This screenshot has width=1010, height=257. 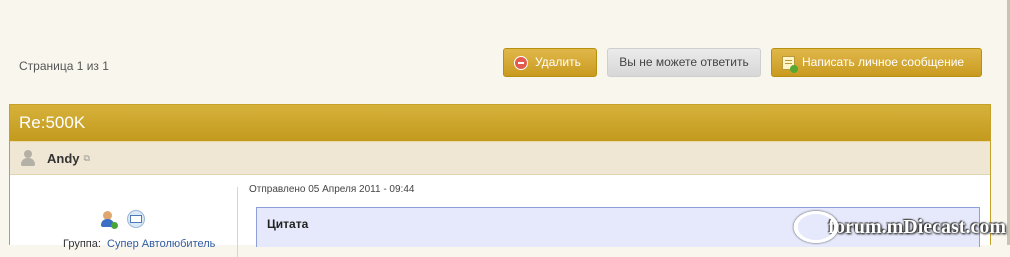 I want to click on site-watermark: forum.mDiecast.com, so click(x=899, y=227).